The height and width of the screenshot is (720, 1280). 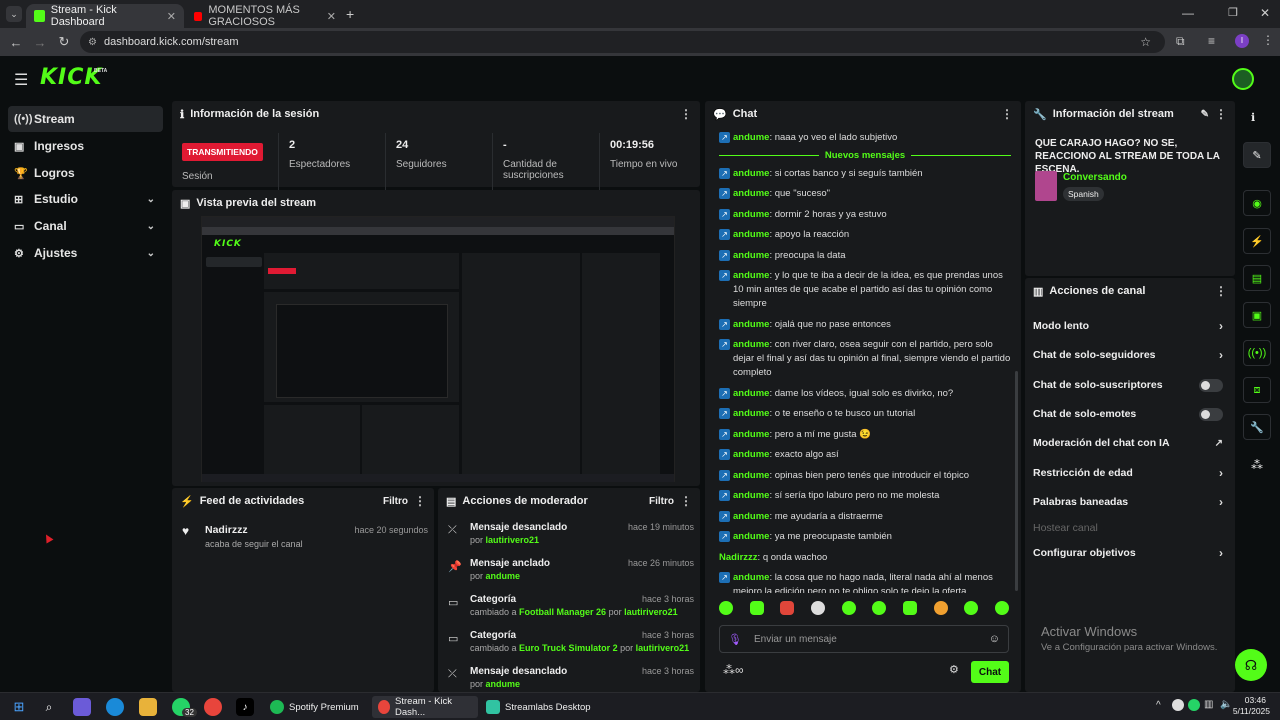 What do you see at coordinates (1251, 665) in the screenshot?
I see `support-chat-button: ☊` at bounding box center [1251, 665].